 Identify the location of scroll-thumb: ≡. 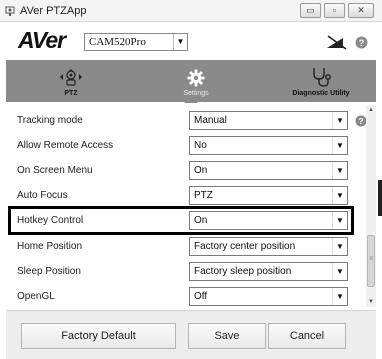
(371, 261).